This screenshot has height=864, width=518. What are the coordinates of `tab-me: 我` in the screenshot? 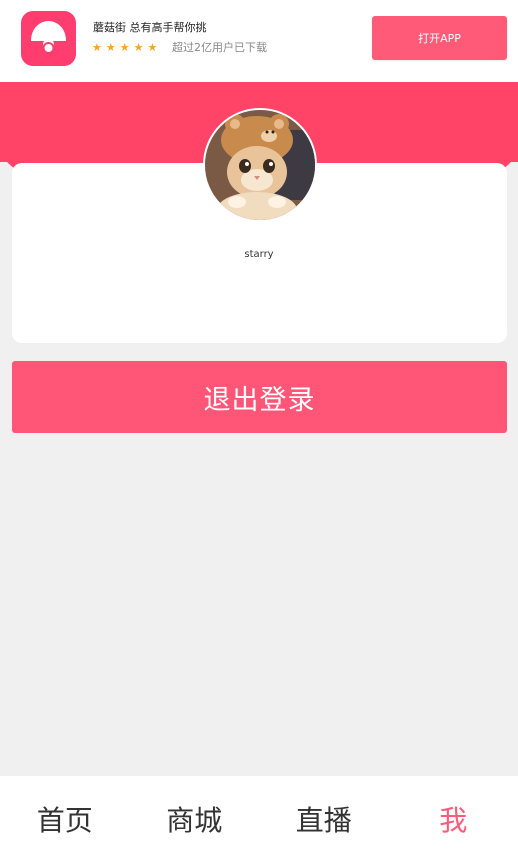 It's located at (453, 820).